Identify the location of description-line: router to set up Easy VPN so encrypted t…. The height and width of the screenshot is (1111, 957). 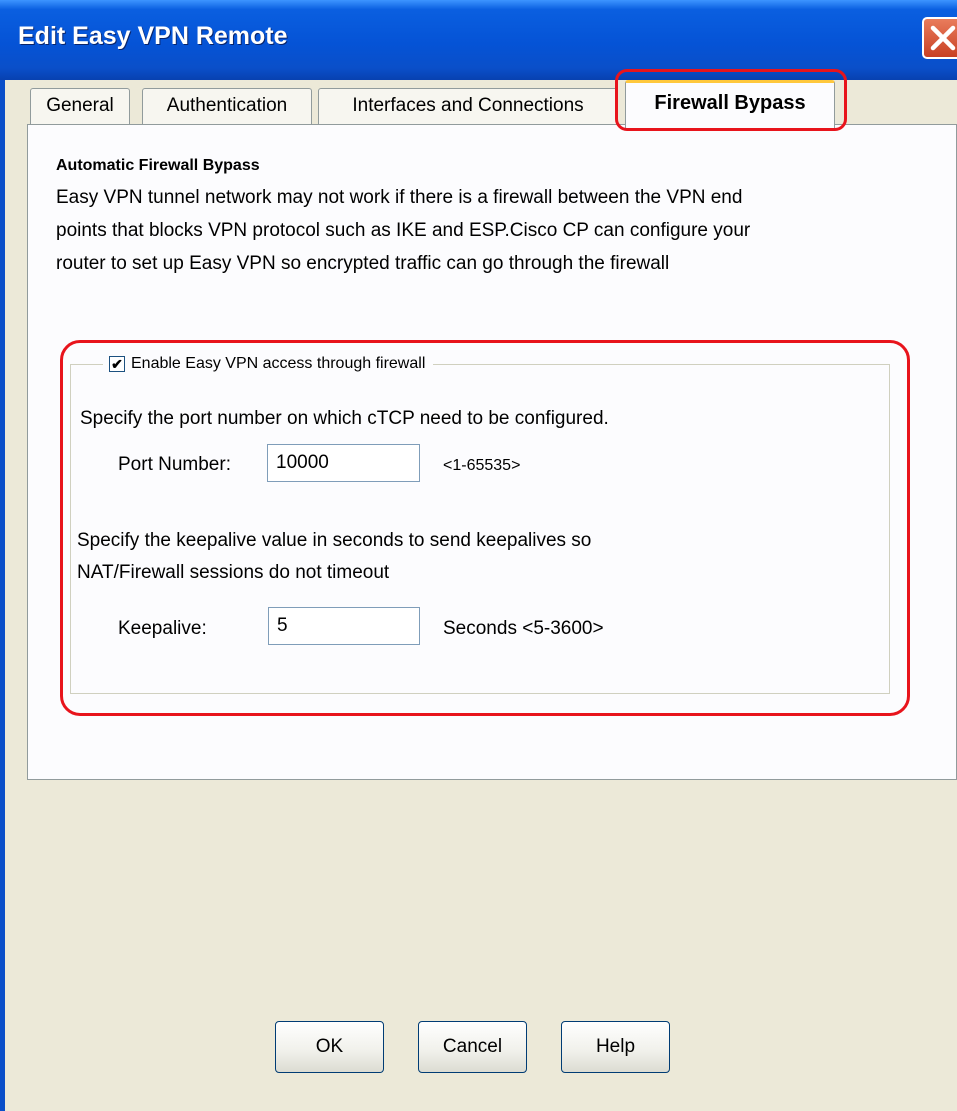
(363, 263).